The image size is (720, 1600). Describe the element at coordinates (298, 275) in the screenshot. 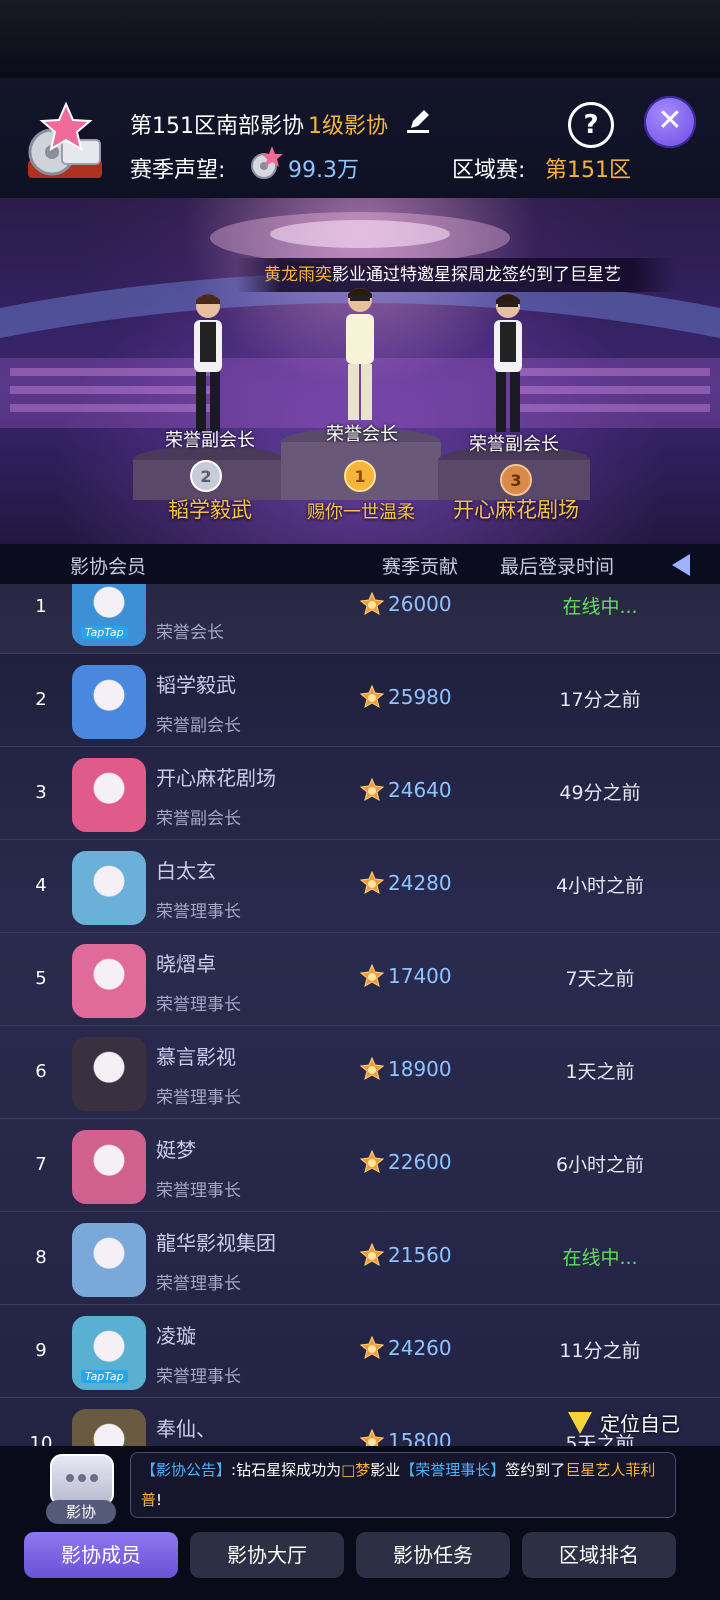

I see `marquee-highlight: 黄龙雨奕` at that location.